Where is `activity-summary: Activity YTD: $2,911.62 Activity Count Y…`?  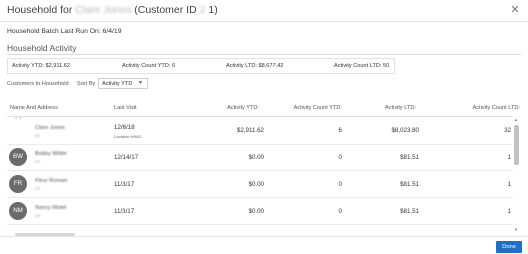 activity-summary: Activity YTD: $2,911.62 Activity Count Y… is located at coordinates (201, 66).